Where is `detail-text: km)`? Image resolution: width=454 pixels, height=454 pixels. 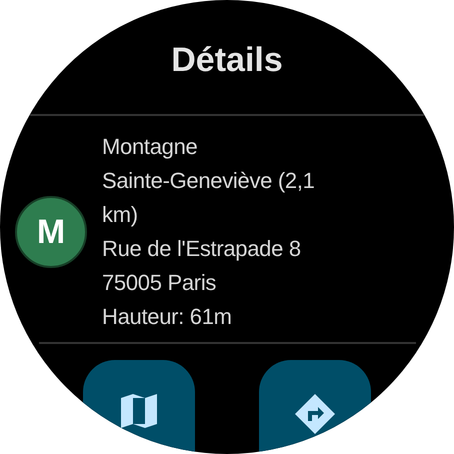
detail-text: km) is located at coordinates (120, 215).